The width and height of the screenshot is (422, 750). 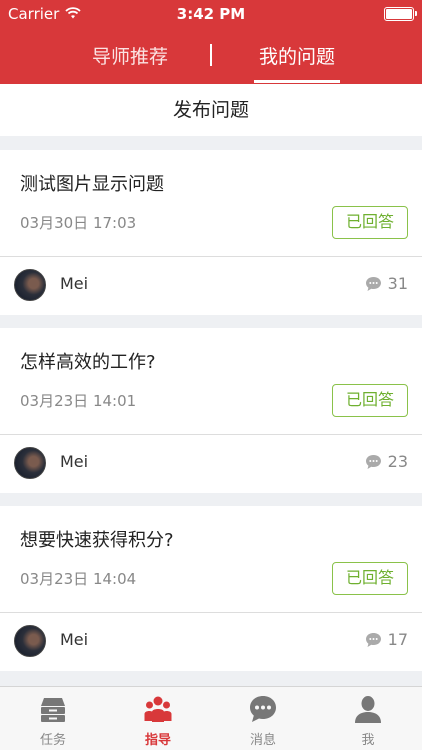 What do you see at coordinates (97, 540) in the screenshot?
I see `question-title: 想要快速获得积分?` at bounding box center [97, 540].